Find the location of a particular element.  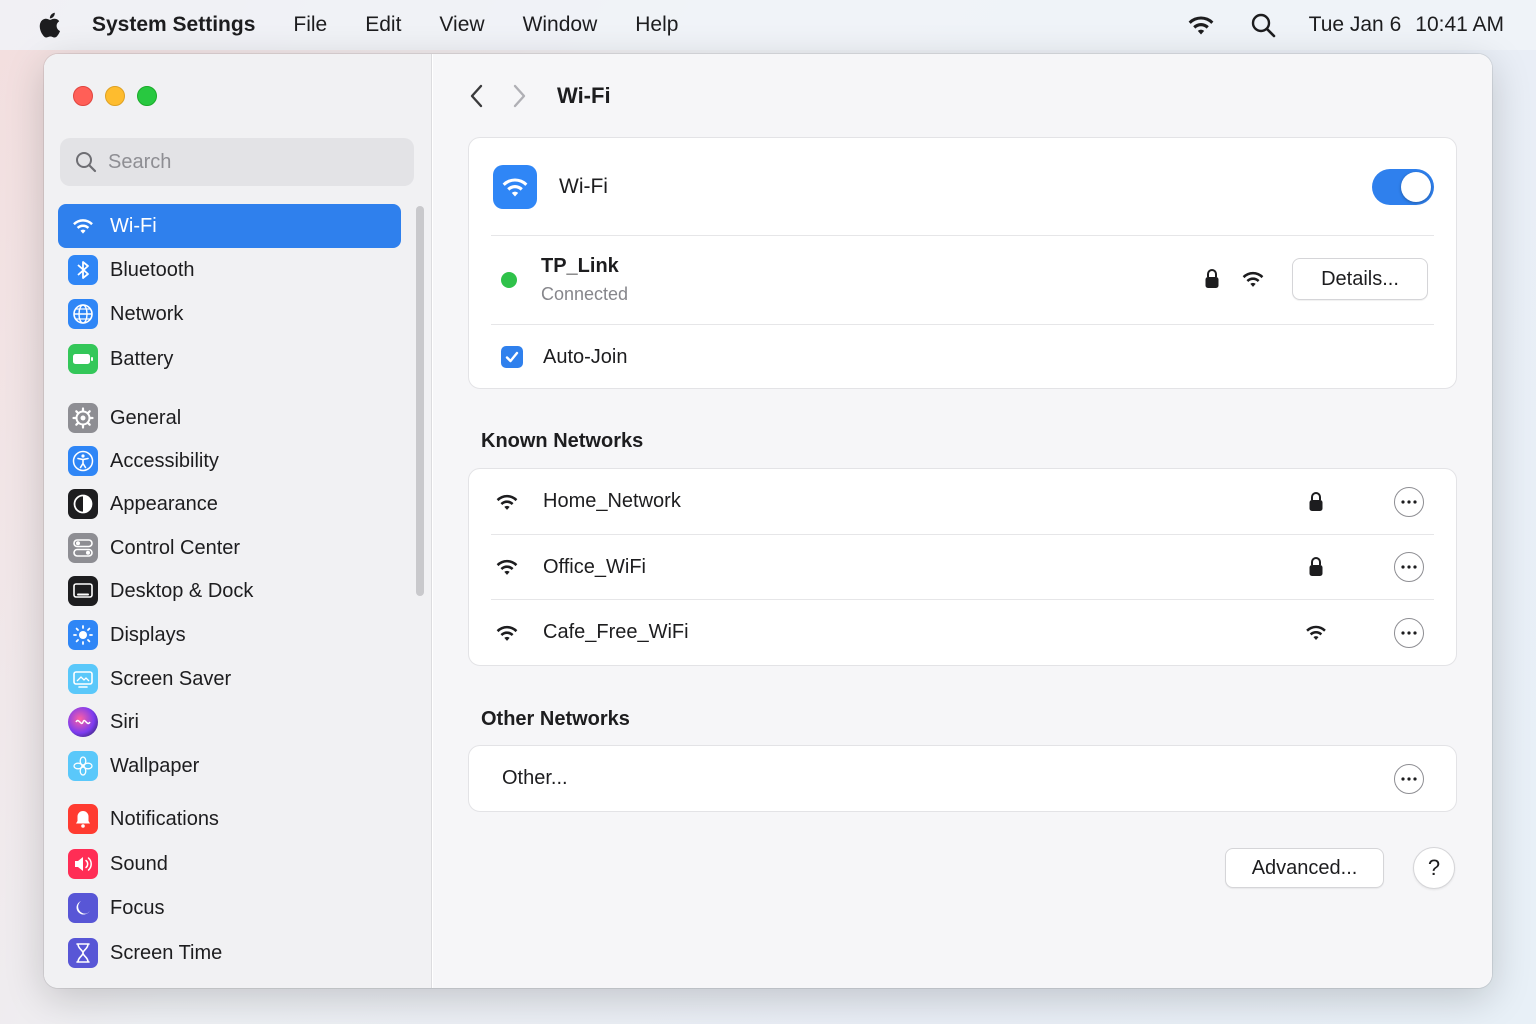

connected-status-dot is located at coordinates (509, 280).